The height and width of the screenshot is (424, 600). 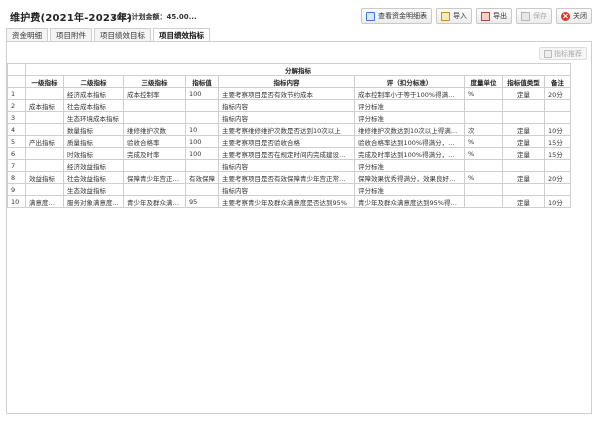 I want to click on tab-performance-goals: 项目绩效目标, so click(x=122, y=34).